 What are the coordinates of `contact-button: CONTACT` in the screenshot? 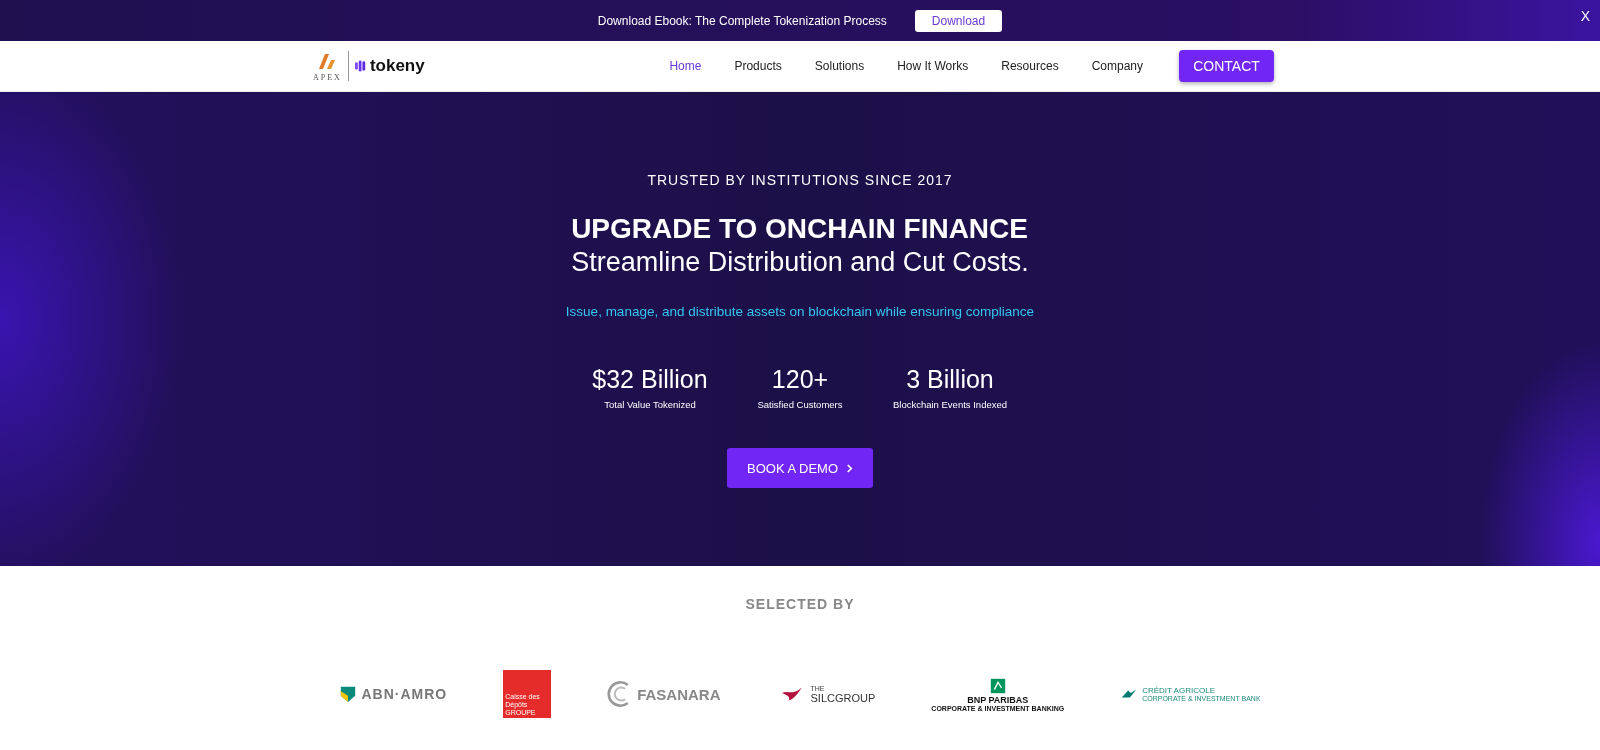 It's located at (1226, 66).